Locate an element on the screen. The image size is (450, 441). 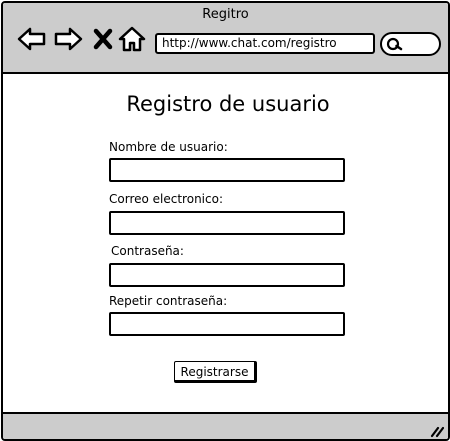
resize-grip-icon is located at coordinates (437, 431).